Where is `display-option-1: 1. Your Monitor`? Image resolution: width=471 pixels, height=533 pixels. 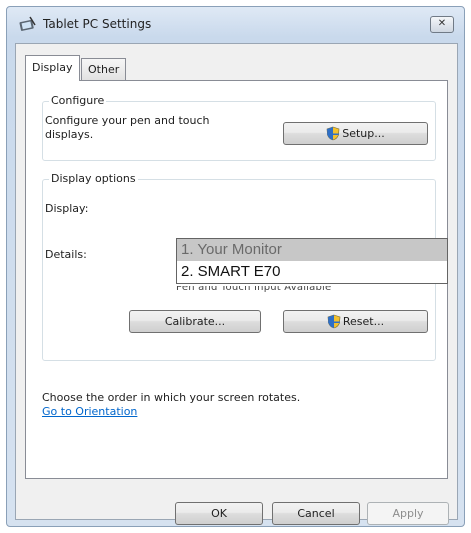 display-option-1: 1. Your Monitor is located at coordinates (312, 250).